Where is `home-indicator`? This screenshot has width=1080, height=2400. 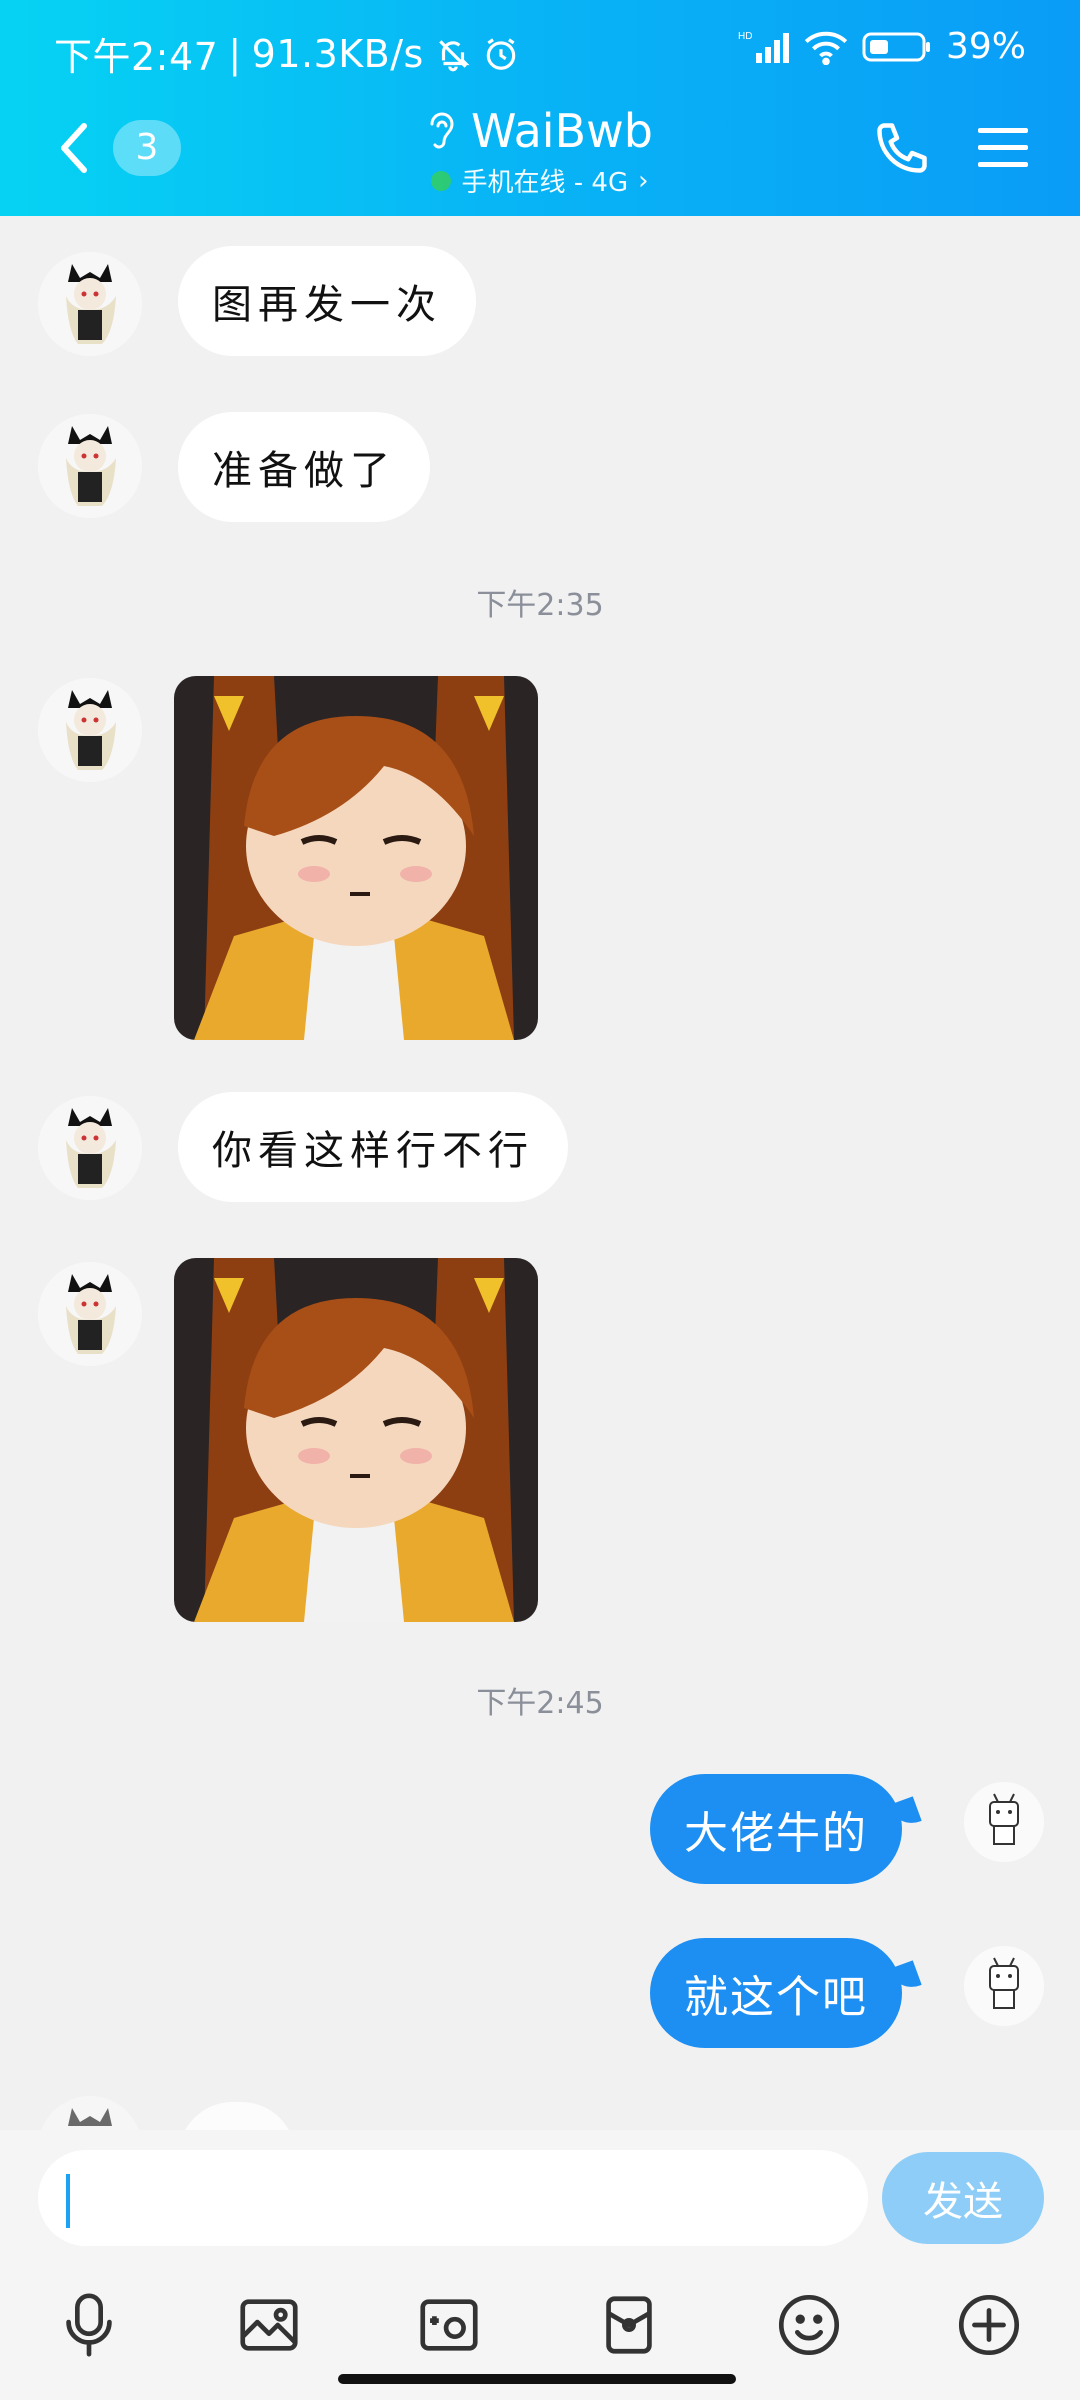
home-indicator is located at coordinates (537, 2379).